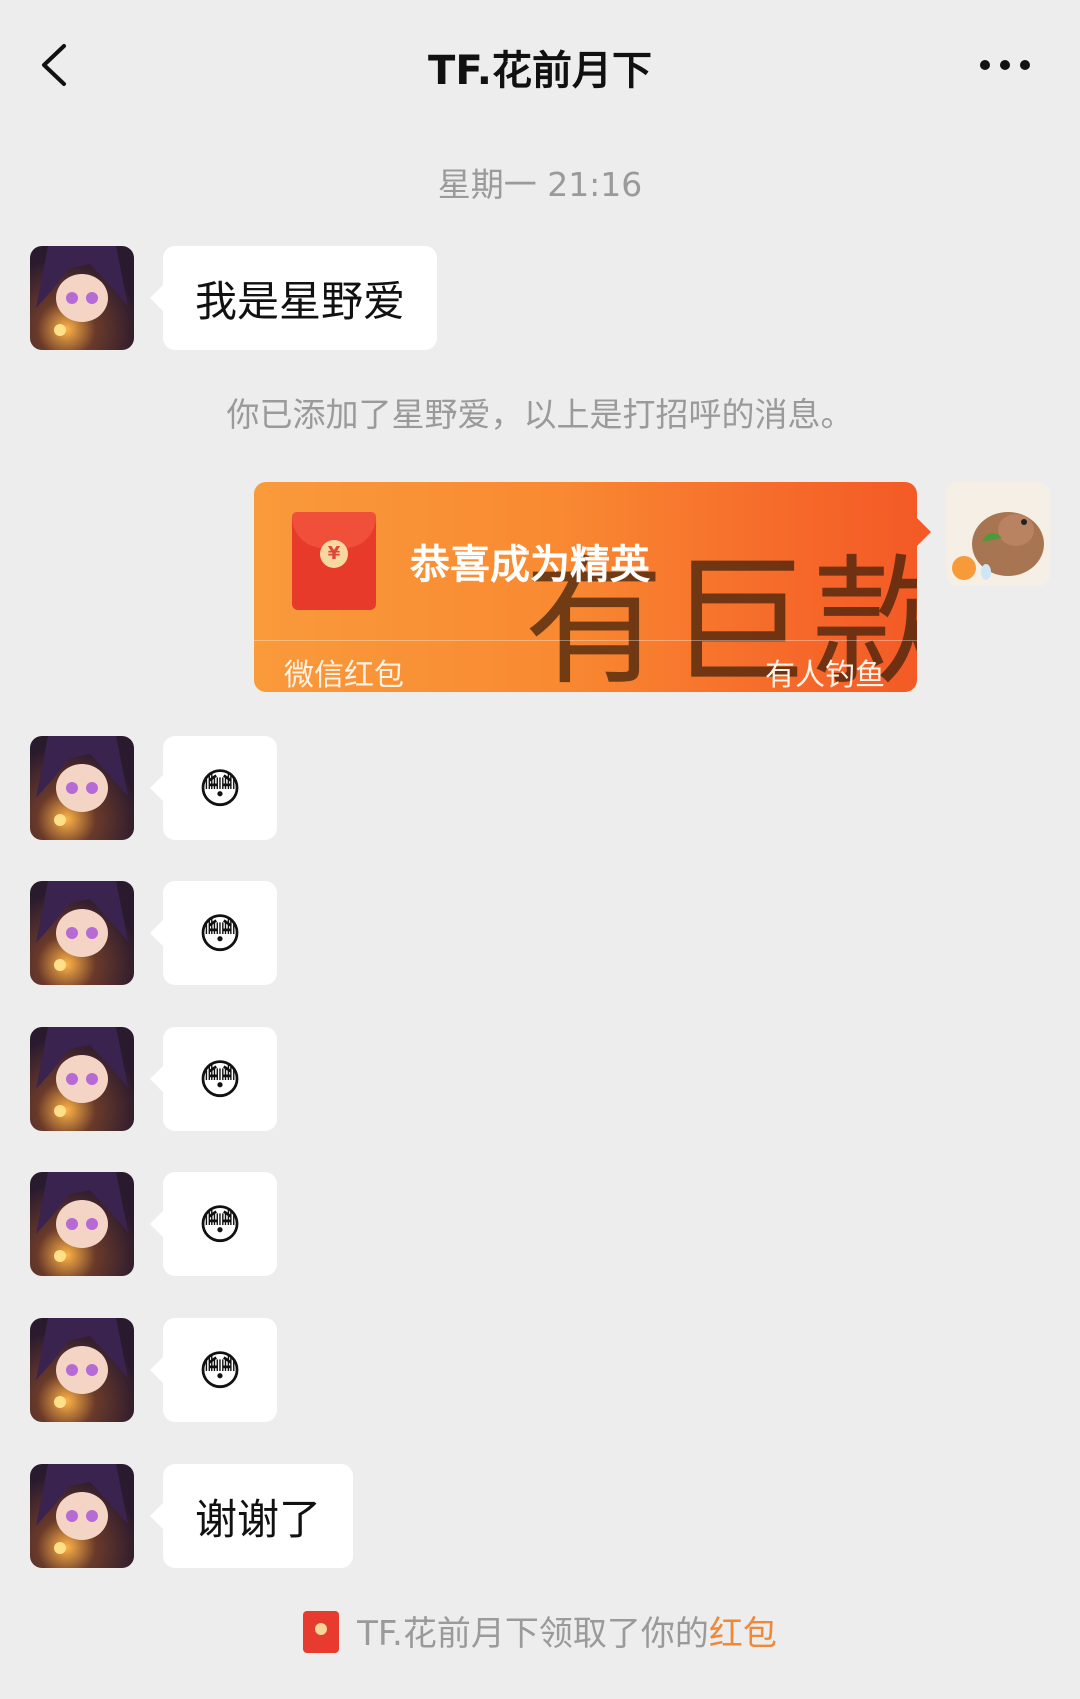 The width and height of the screenshot is (1080, 1699). Describe the element at coordinates (533, 1634) in the screenshot. I see `claim-text: TF.花前月下领取了你的` at that location.